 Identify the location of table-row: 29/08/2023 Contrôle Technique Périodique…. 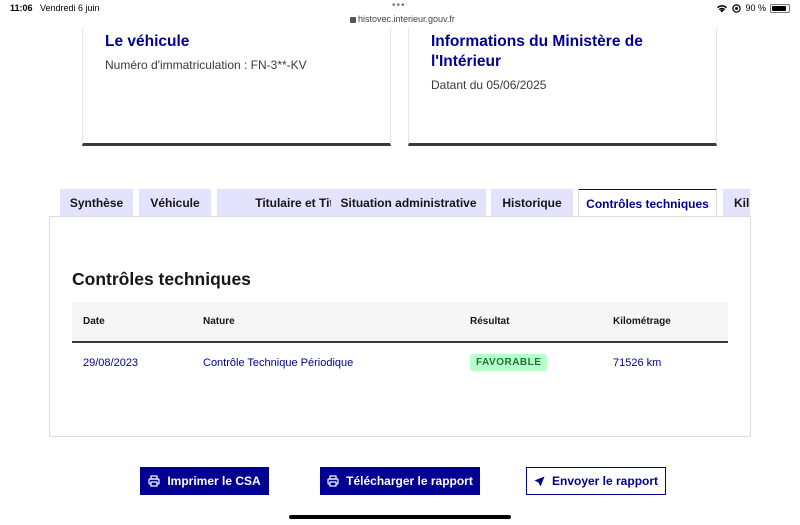
(400, 365).